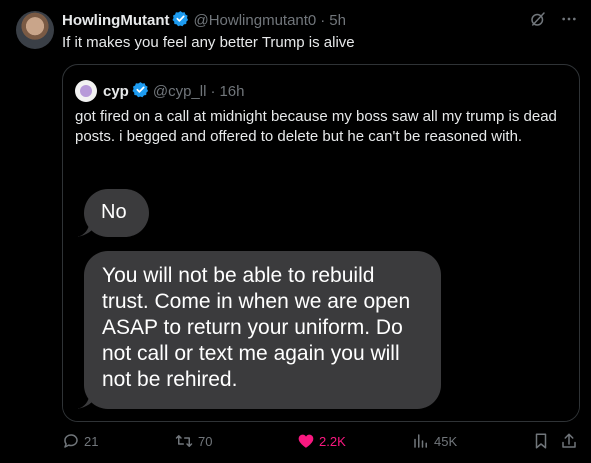 The width and height of the screenshot is (591, 463). Describe the element at coordinates (116, 91) in the screenshot. I see `quote-display-name: cyp` at that location.